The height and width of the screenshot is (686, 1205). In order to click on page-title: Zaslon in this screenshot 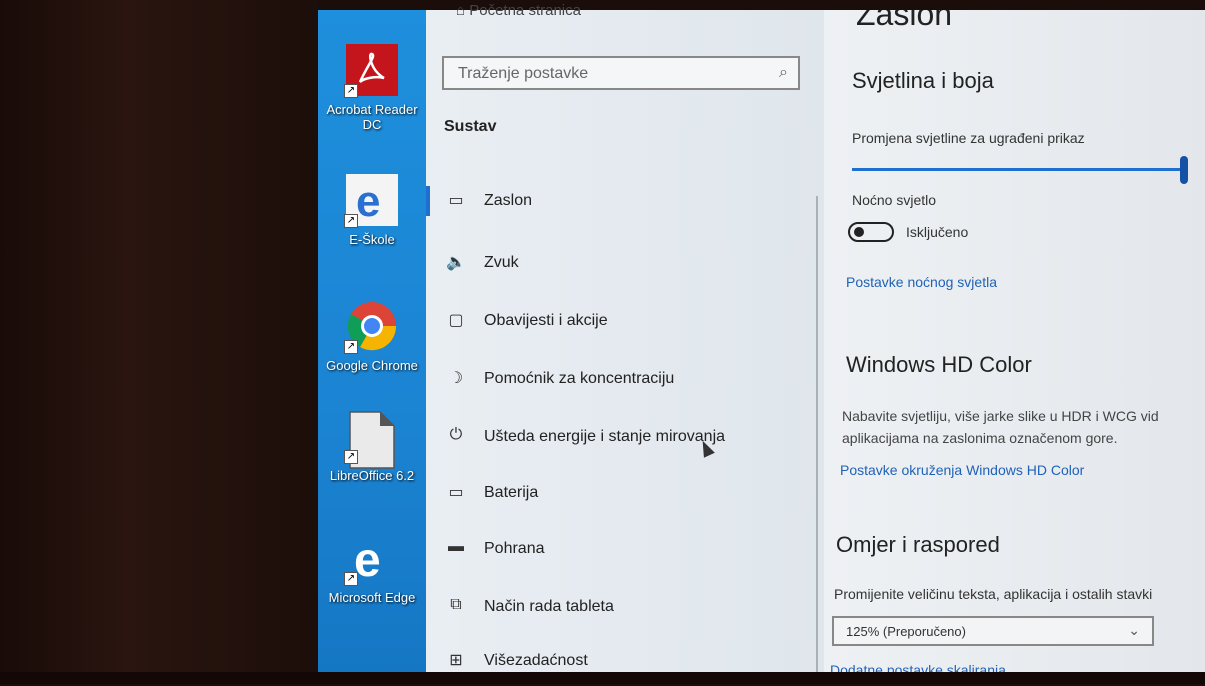, I will do `click(904, 21)`.